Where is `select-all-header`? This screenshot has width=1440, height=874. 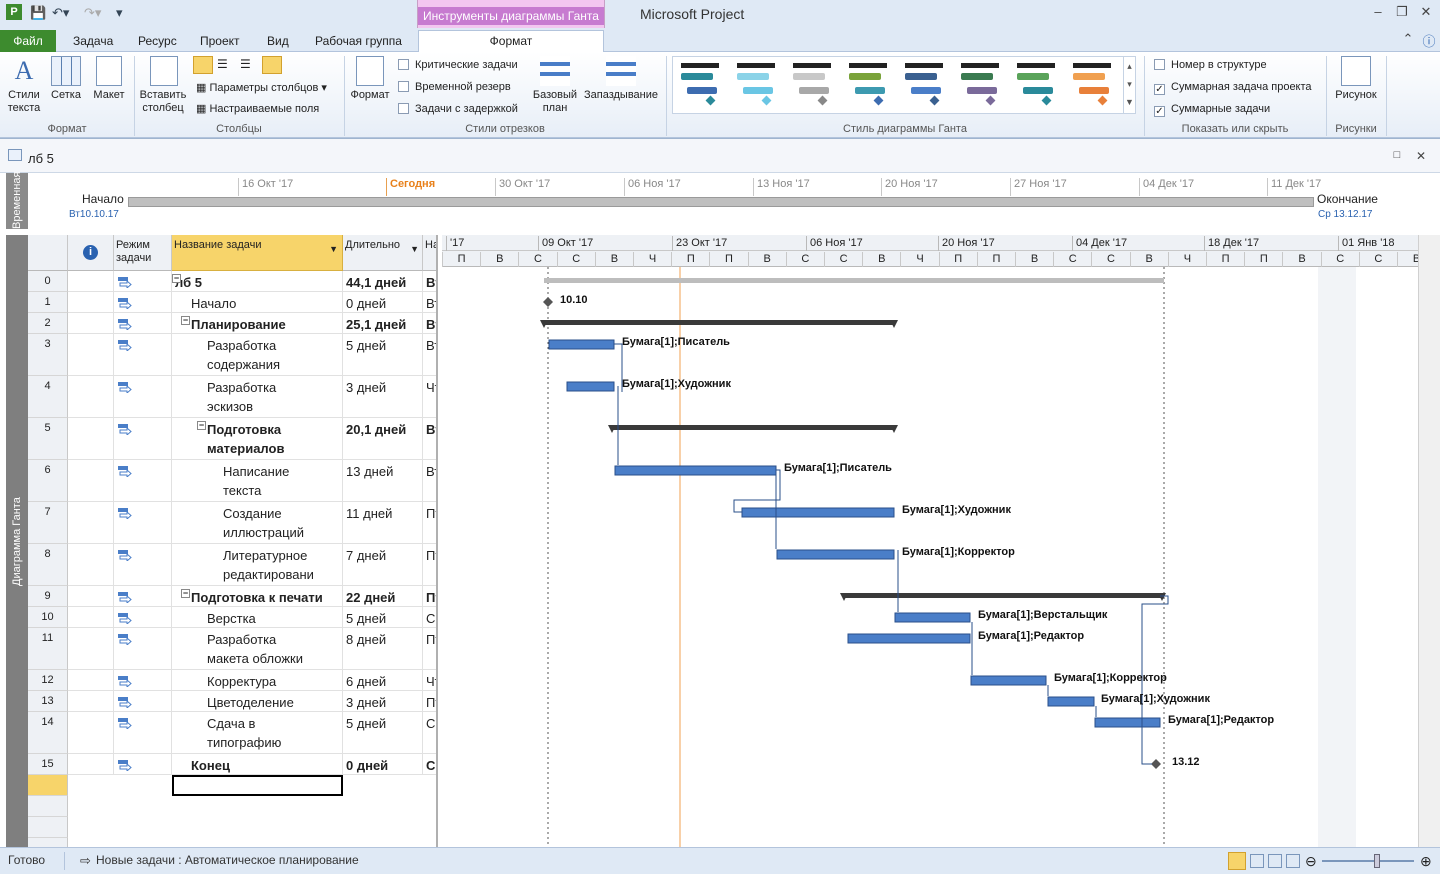
select-all-header is located at coordinates (48, 253).